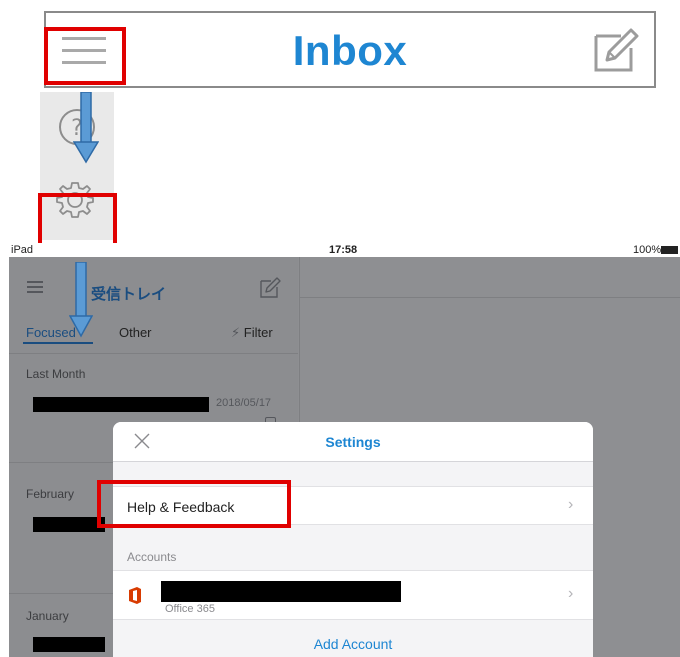 The image size is (680, 657). Describe the element at coordinates (129, 294) in the screenshot. I see `mailbox-title: 受信トレイ` at that location.